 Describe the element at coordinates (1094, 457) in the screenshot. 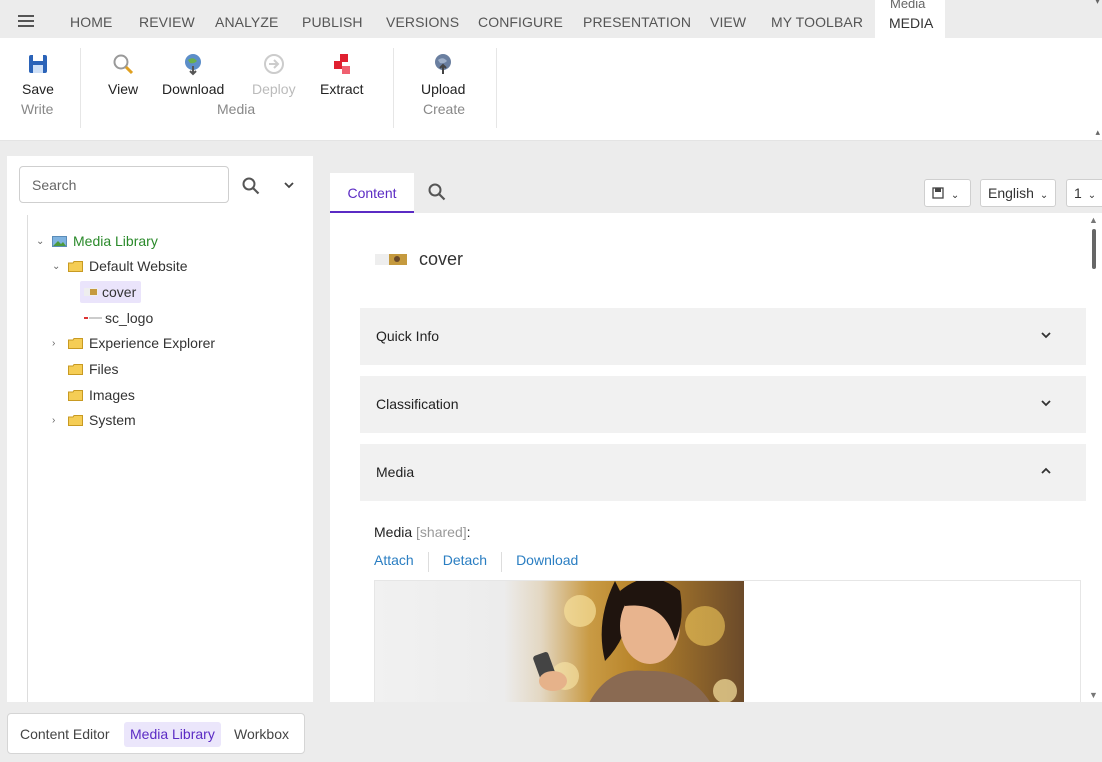

I see `content-scrollbar: ▲ ▼` at that location.